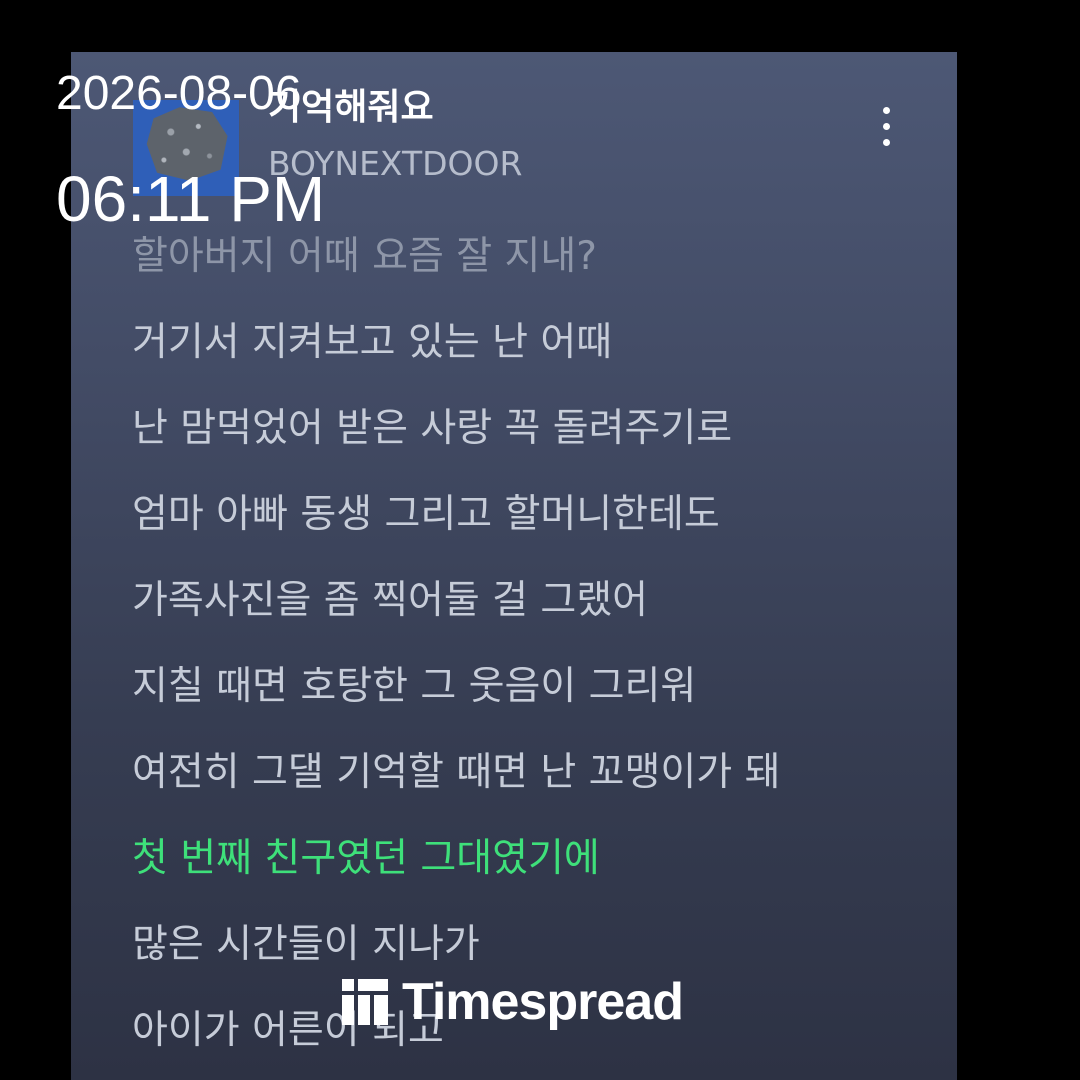 Image resolution: width=1080 pixels, height=1080 pixels. Describe the element at coordinates (191, 199) in the screenshot. I see `timestamp-time: 06:11 PM` at that location.